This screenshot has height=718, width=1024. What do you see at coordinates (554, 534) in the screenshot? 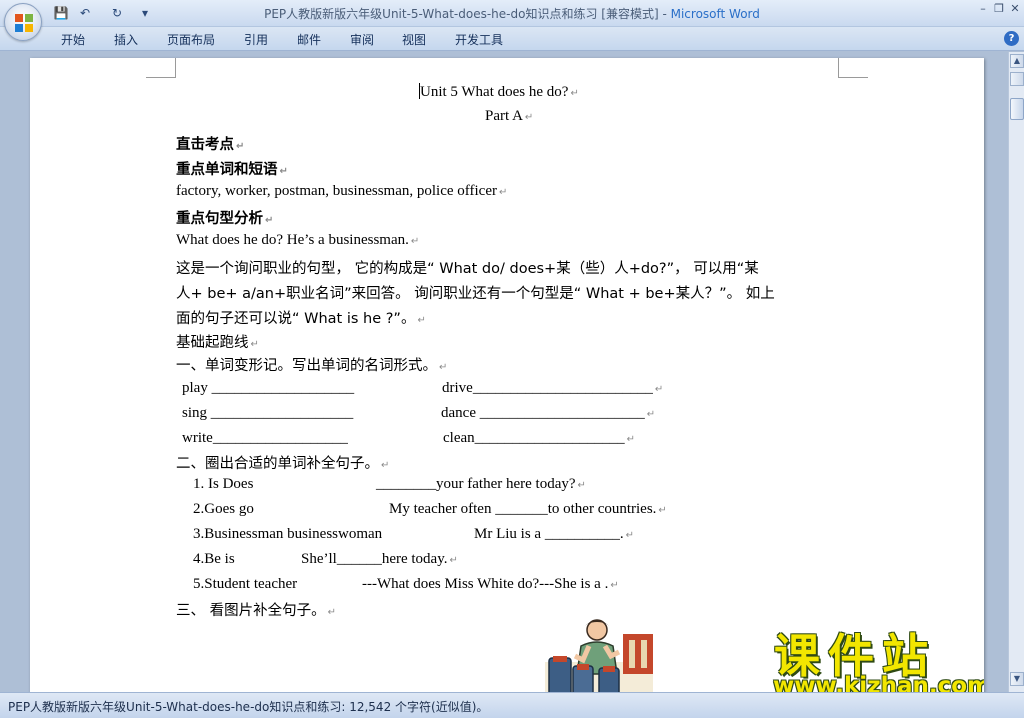
I see `ex2-item-3-text: Mr Liu is a __________. ↵` at bounding box center [554, 534].